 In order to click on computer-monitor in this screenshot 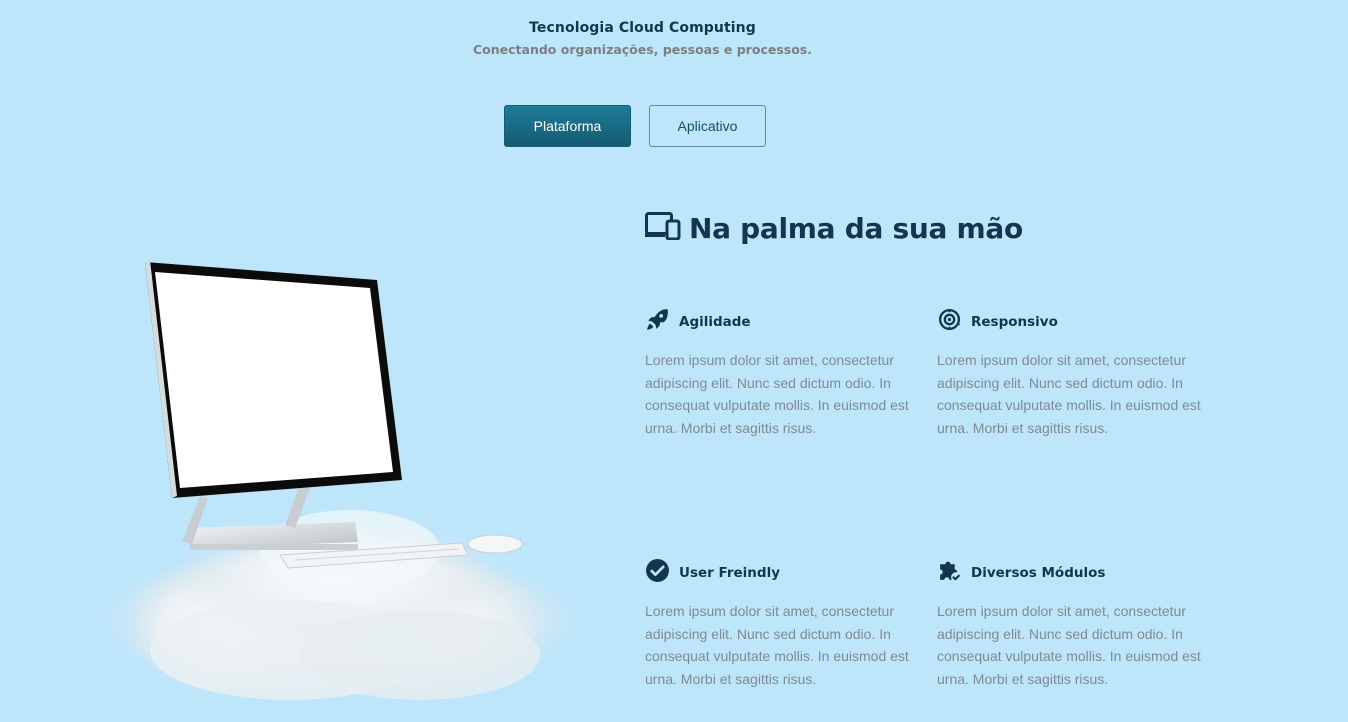, I will do `click(273, 379)`.